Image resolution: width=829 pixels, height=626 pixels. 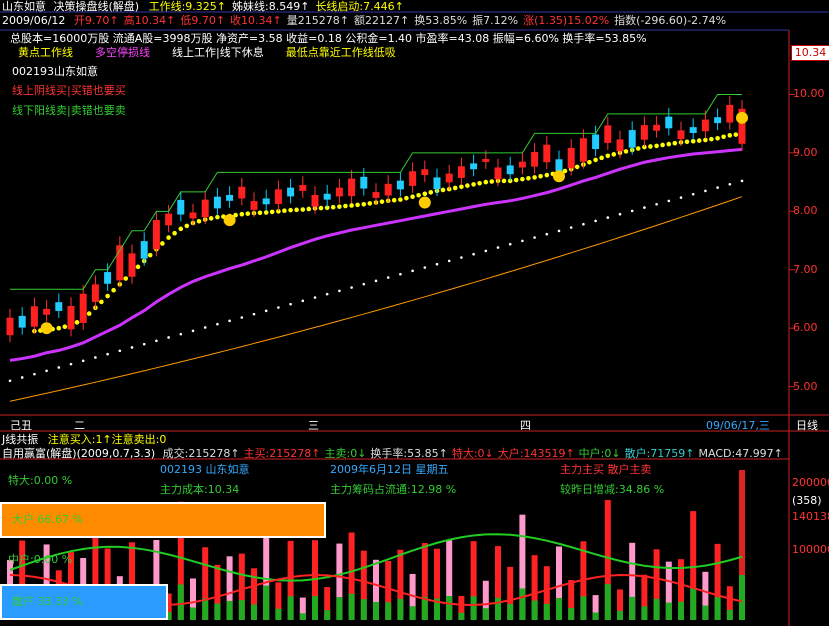 I want to click on price-axis-label-4: 6.00, so click(x=805, y=328).